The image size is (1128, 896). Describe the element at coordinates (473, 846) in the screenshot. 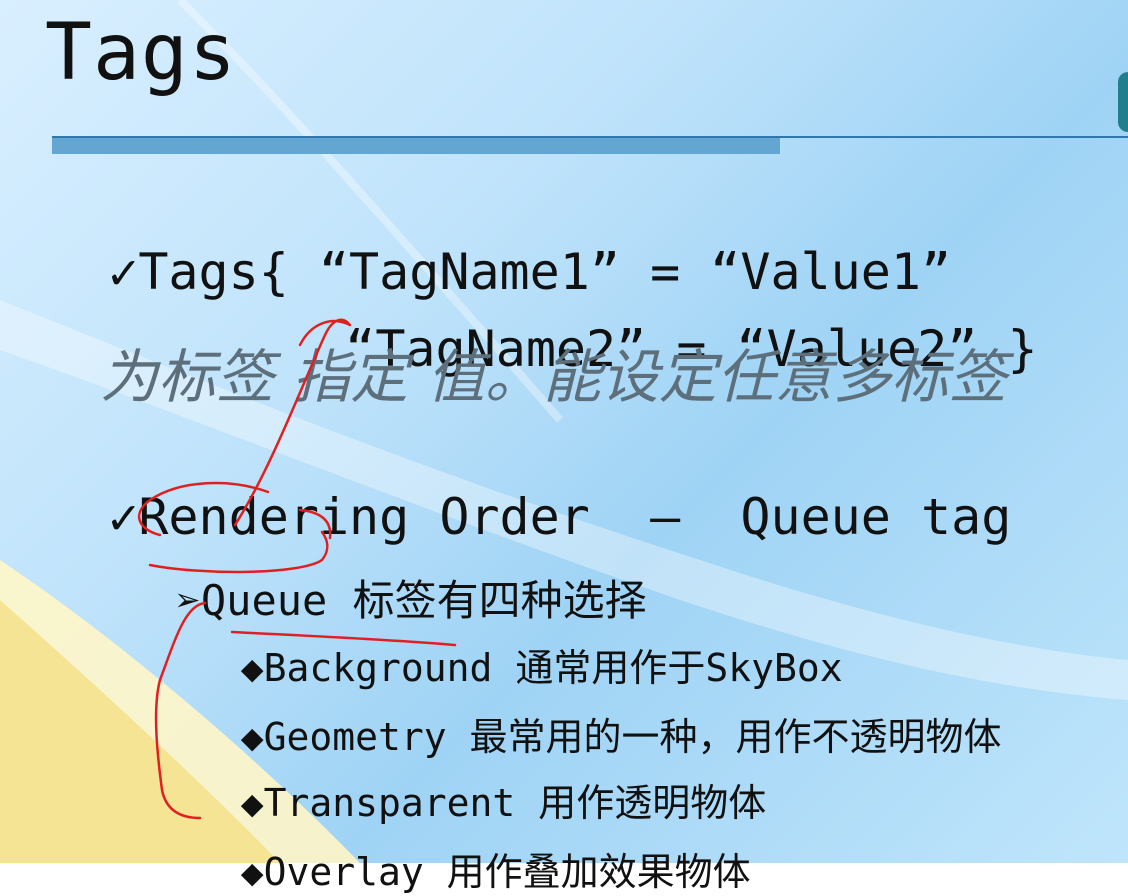

I see `queue-option-overlay: ◆Overlay 用作叠加效果物体` at that location.